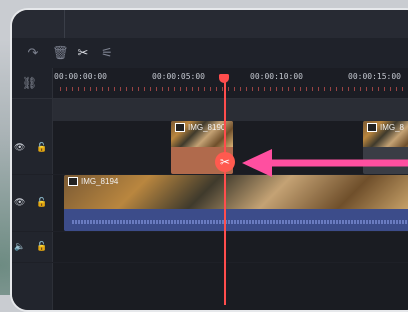 This screenshot has width=408, height=312. I want to click on track-empty, so click(210, 110).